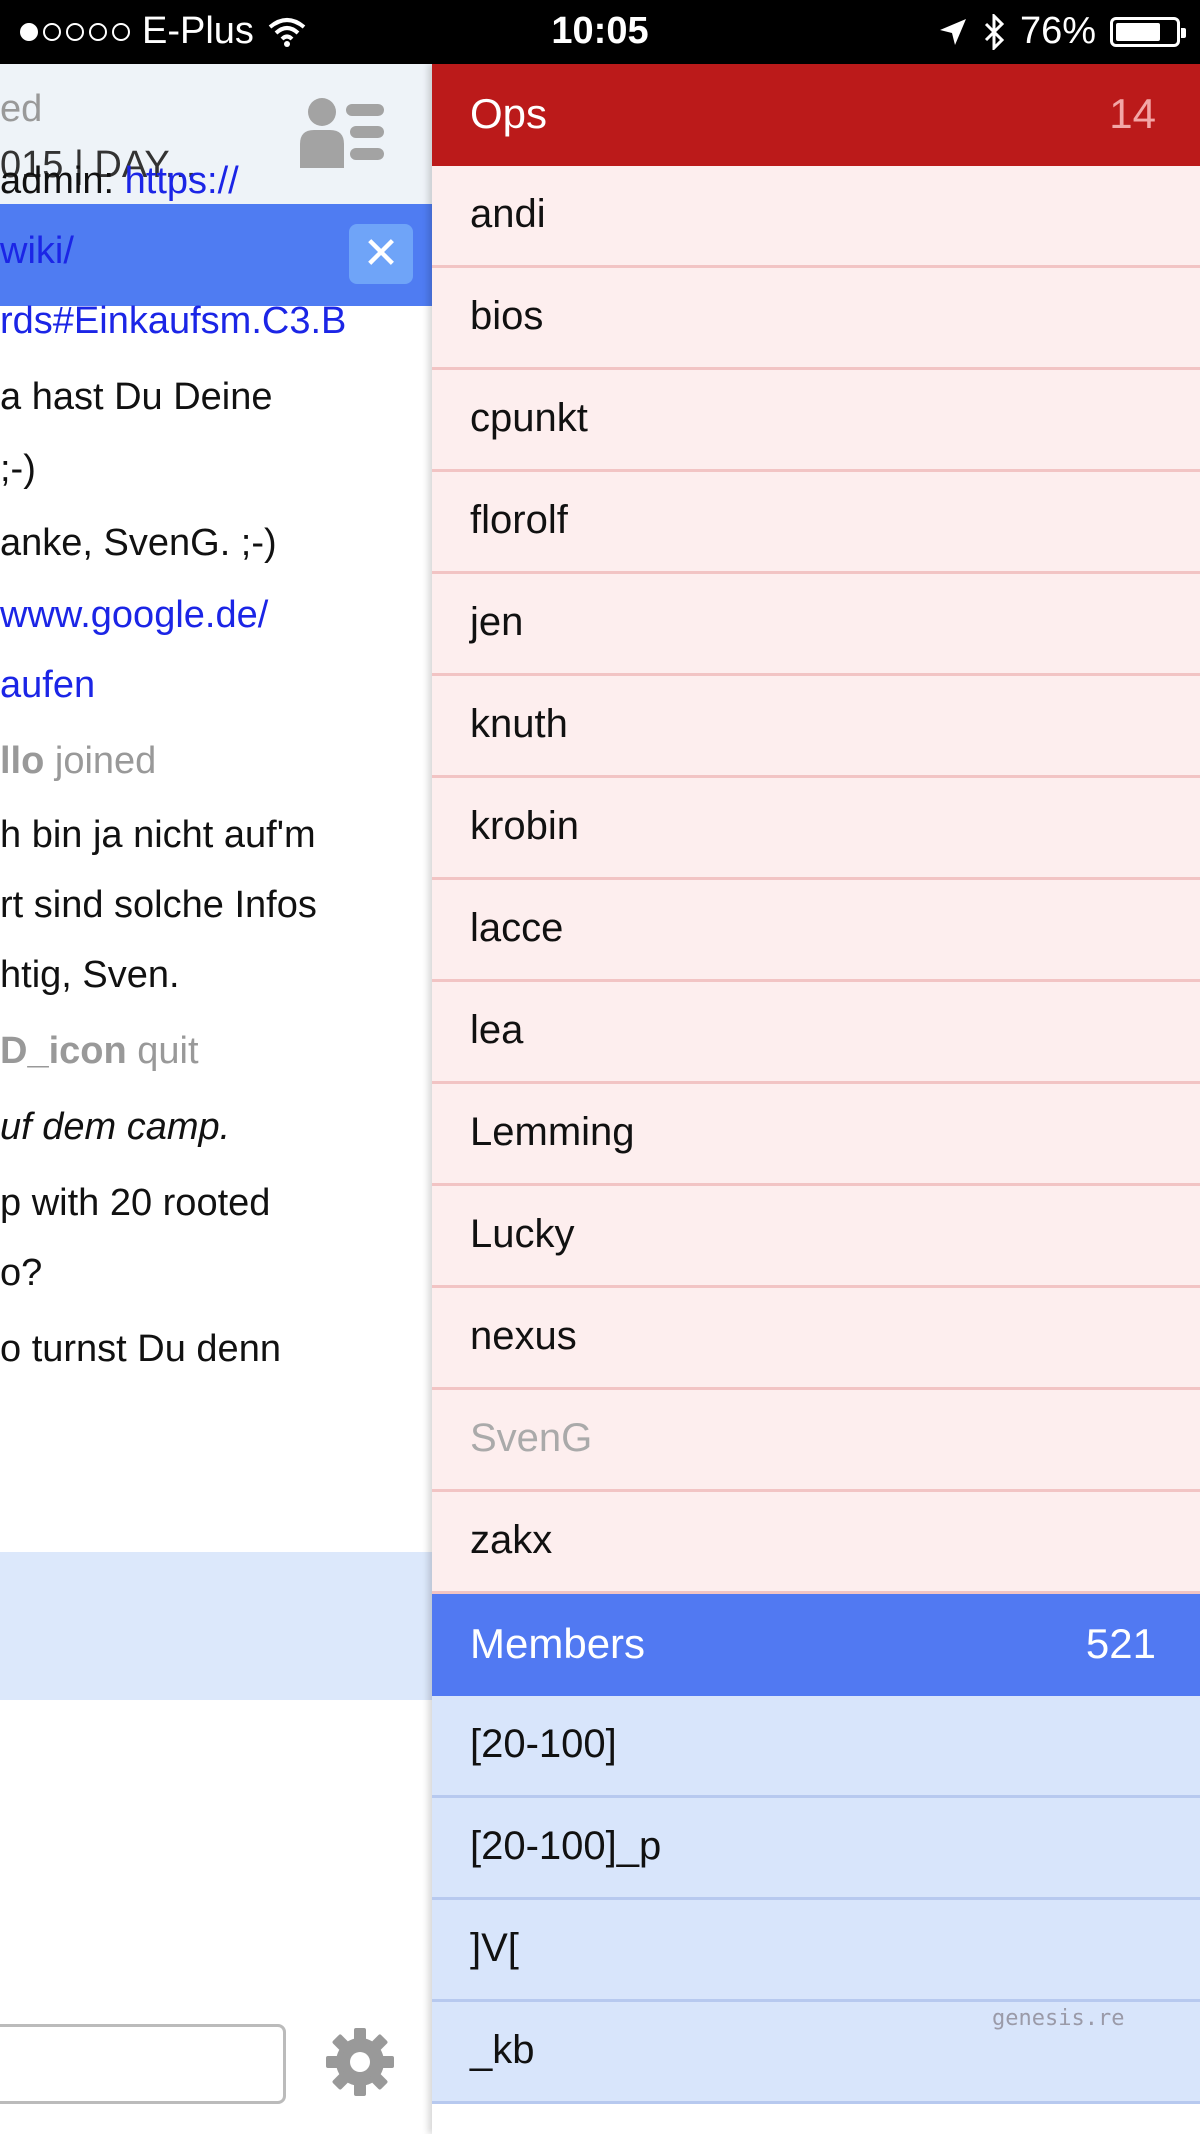 Image resolution: width=1200 pixels, height=2134 pixels. What do you see at coordinates (511, 1540) in the screenshot?
I see `user-name: zakx` at bounding box center [511, 1540].